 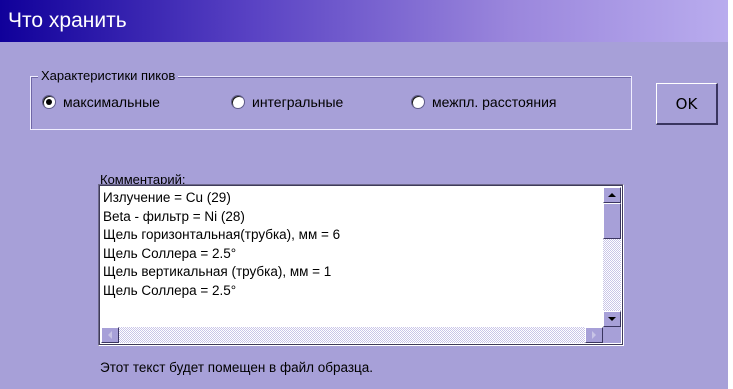 What do you see at coordinates (108, 76) in the screenshot?
I see `peak-characteristics-label: Характеристики пиков` at bounding box center [108, 76].